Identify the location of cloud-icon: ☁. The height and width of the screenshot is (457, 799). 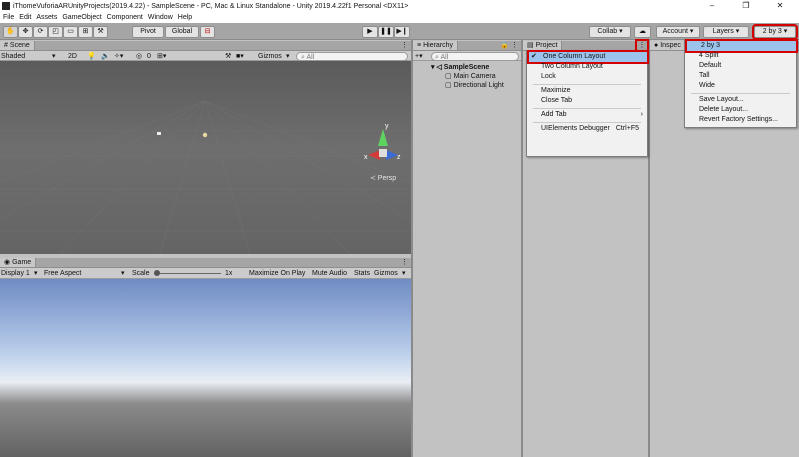
(642, 32).